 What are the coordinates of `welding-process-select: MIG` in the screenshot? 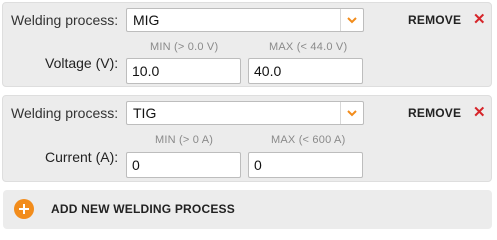 It's located at (245, 20).